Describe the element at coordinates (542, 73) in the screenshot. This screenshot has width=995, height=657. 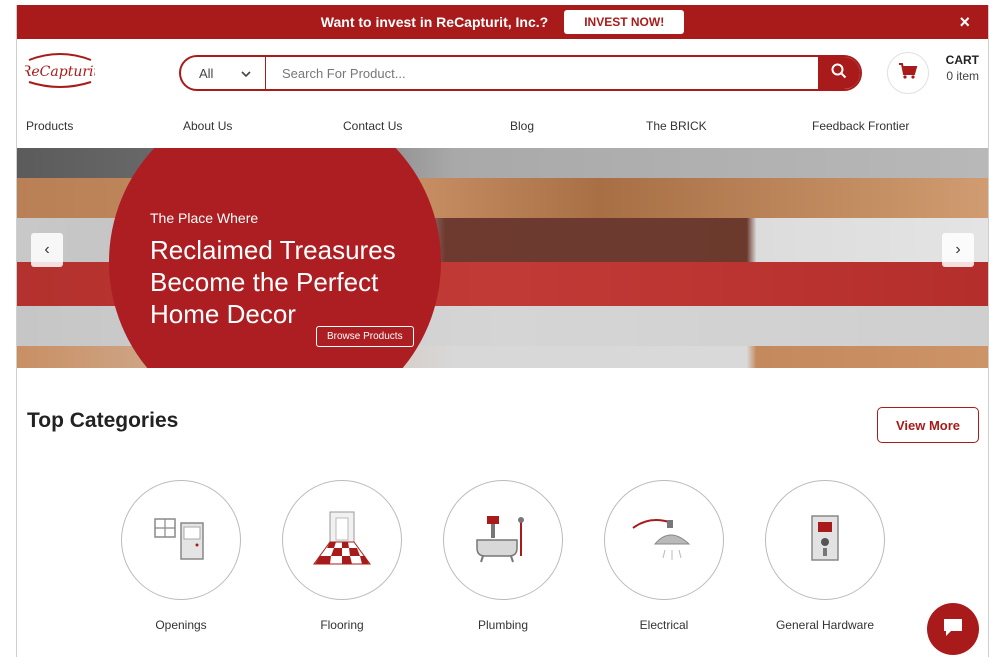
I see `search-input` at that location.